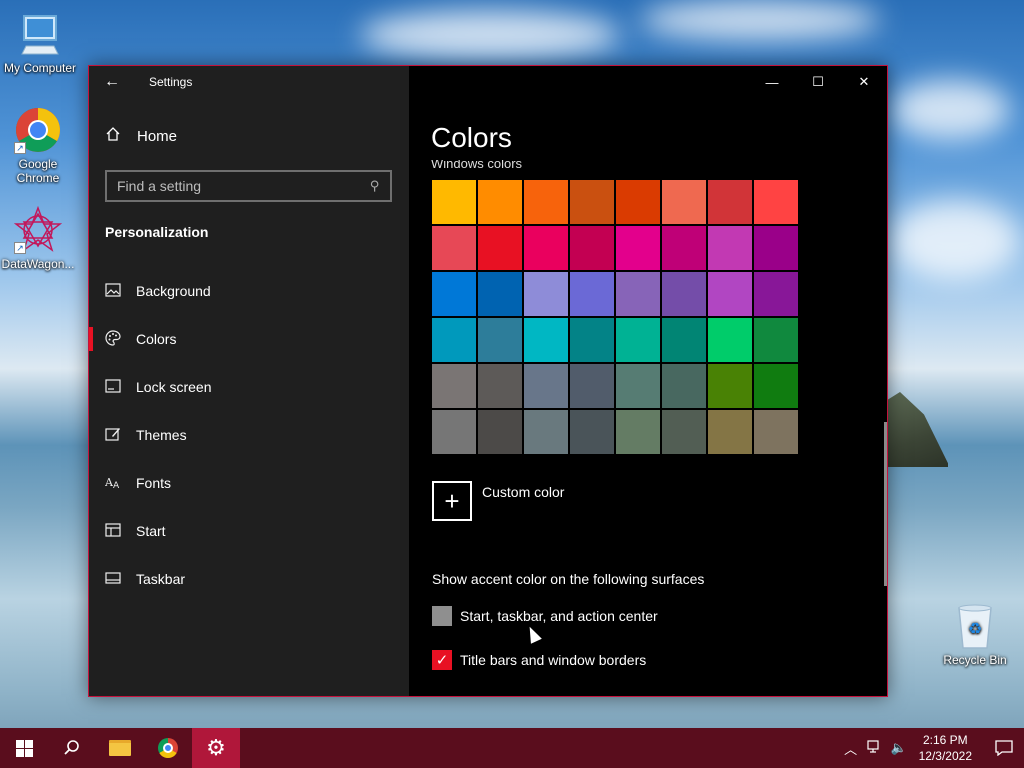 This screenshot has height=768, width=1024. Describe the element at coordinates (113, 435) in the screenshot. I see `themes-icon` at that location.